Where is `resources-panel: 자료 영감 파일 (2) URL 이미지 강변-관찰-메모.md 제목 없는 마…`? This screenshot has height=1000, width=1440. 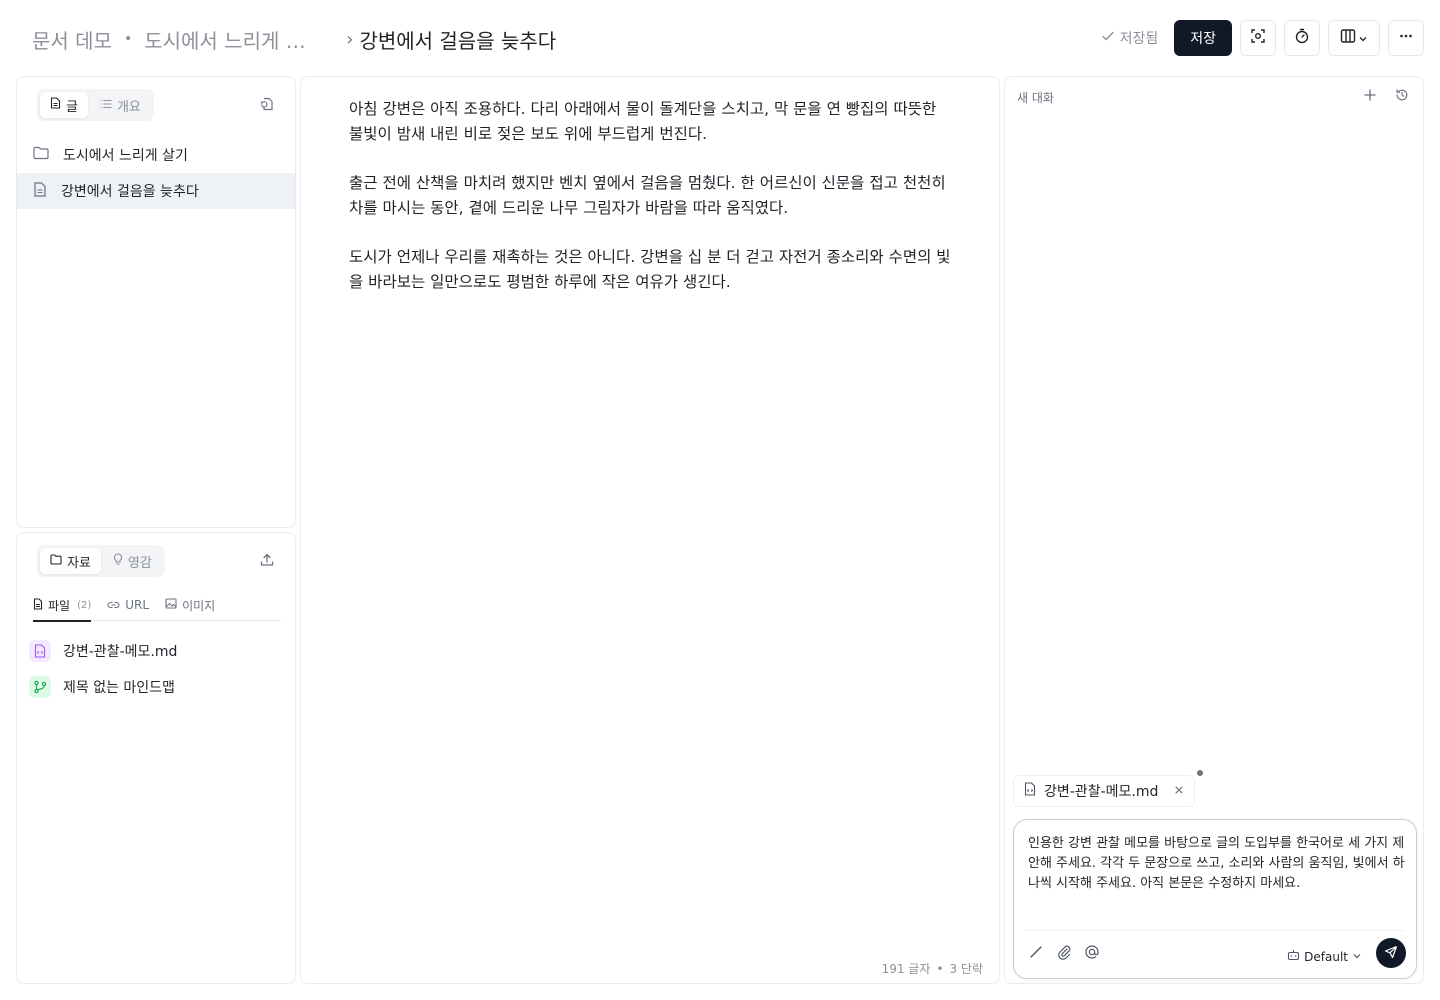 resources-panel: 자료 영감 파일 (2) URL 이미지 강변-관찰-메모.md 제목 없는 마… is located at coordinates (156, 758).